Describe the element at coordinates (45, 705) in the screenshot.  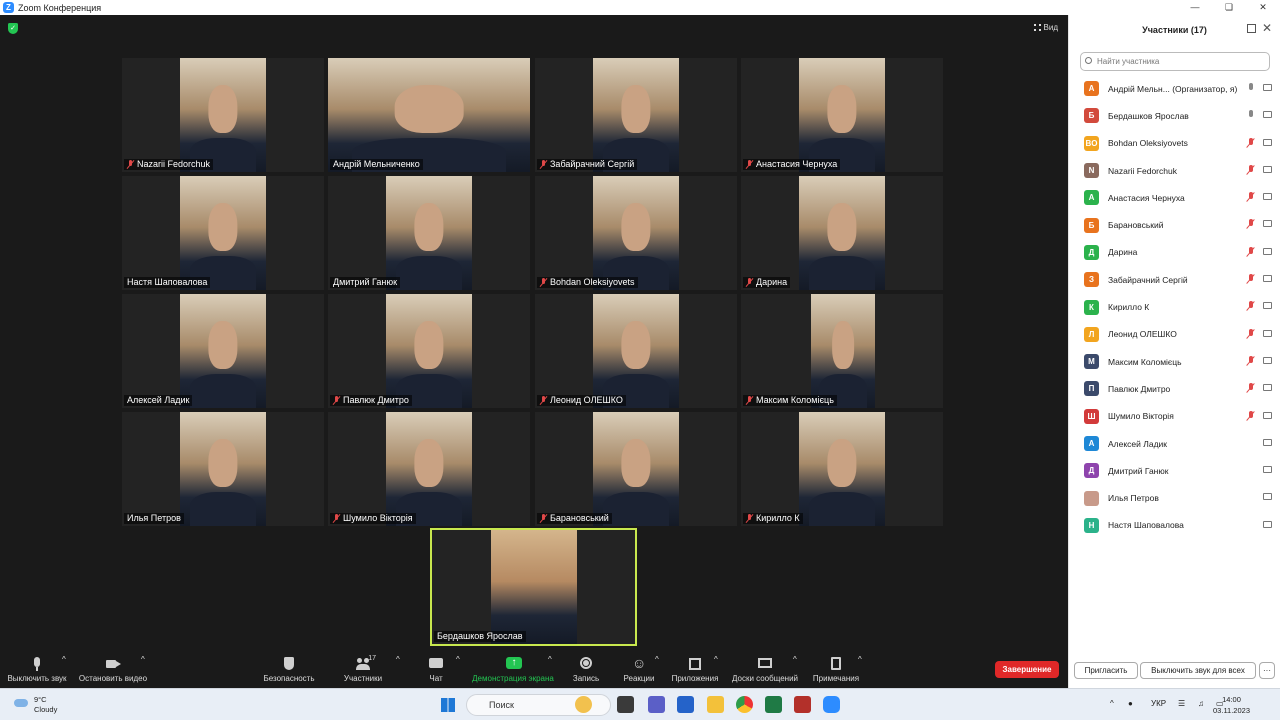
I see `weather-widget: 9°C Cloudy` at that location.